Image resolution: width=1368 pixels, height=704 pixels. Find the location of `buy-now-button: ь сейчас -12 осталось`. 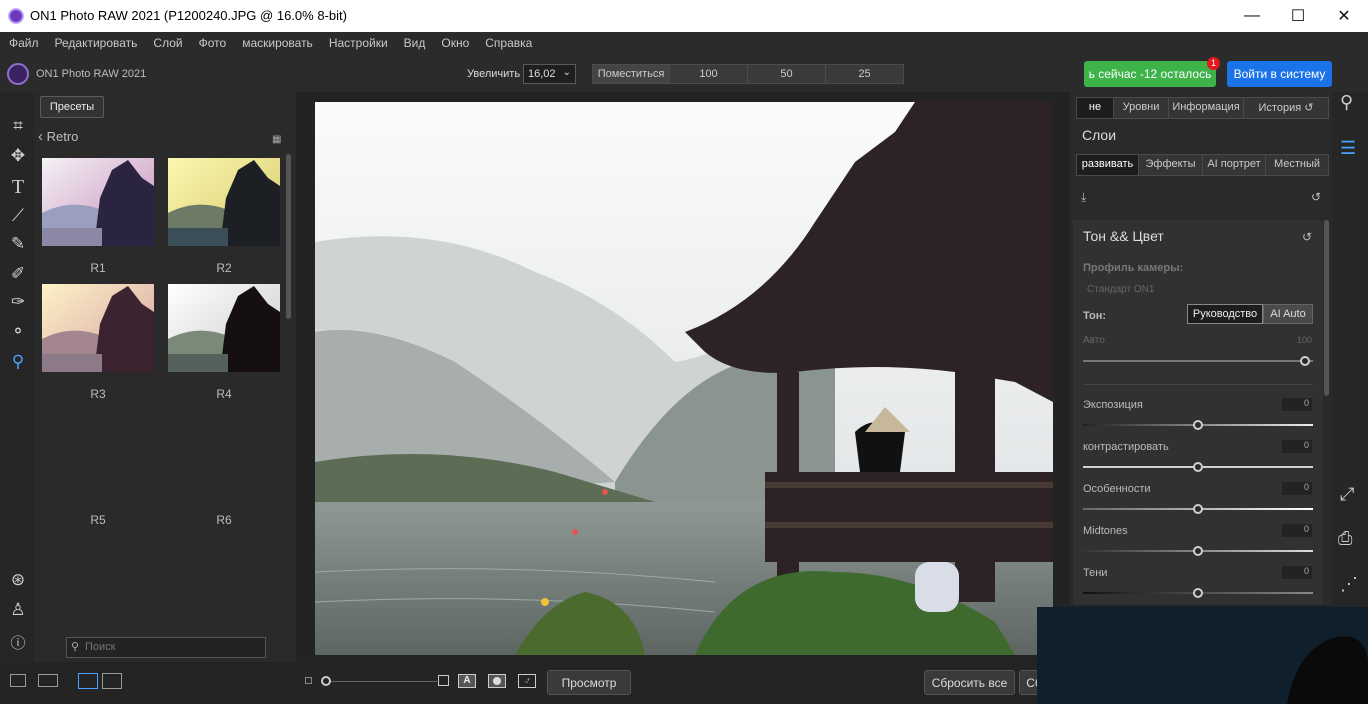

buy-now-button: ь сейчас -12 осталось is located at coordinates (1150, 74).